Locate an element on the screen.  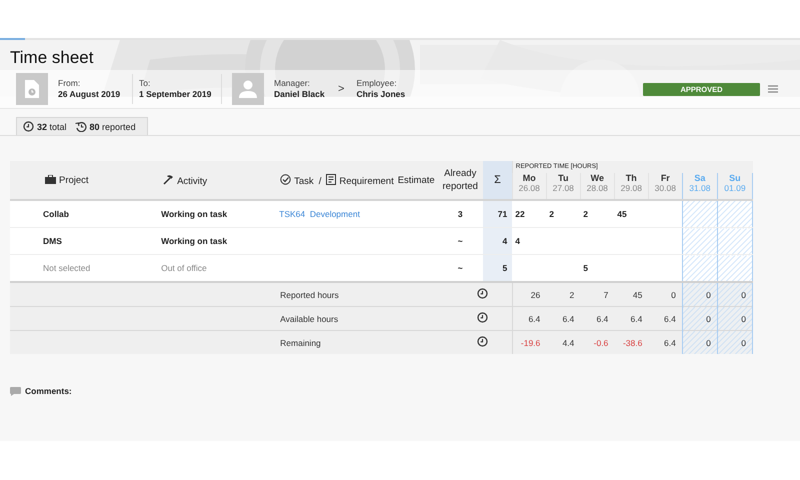
summary-value: 4.4 is located at coordinates (568, 343).